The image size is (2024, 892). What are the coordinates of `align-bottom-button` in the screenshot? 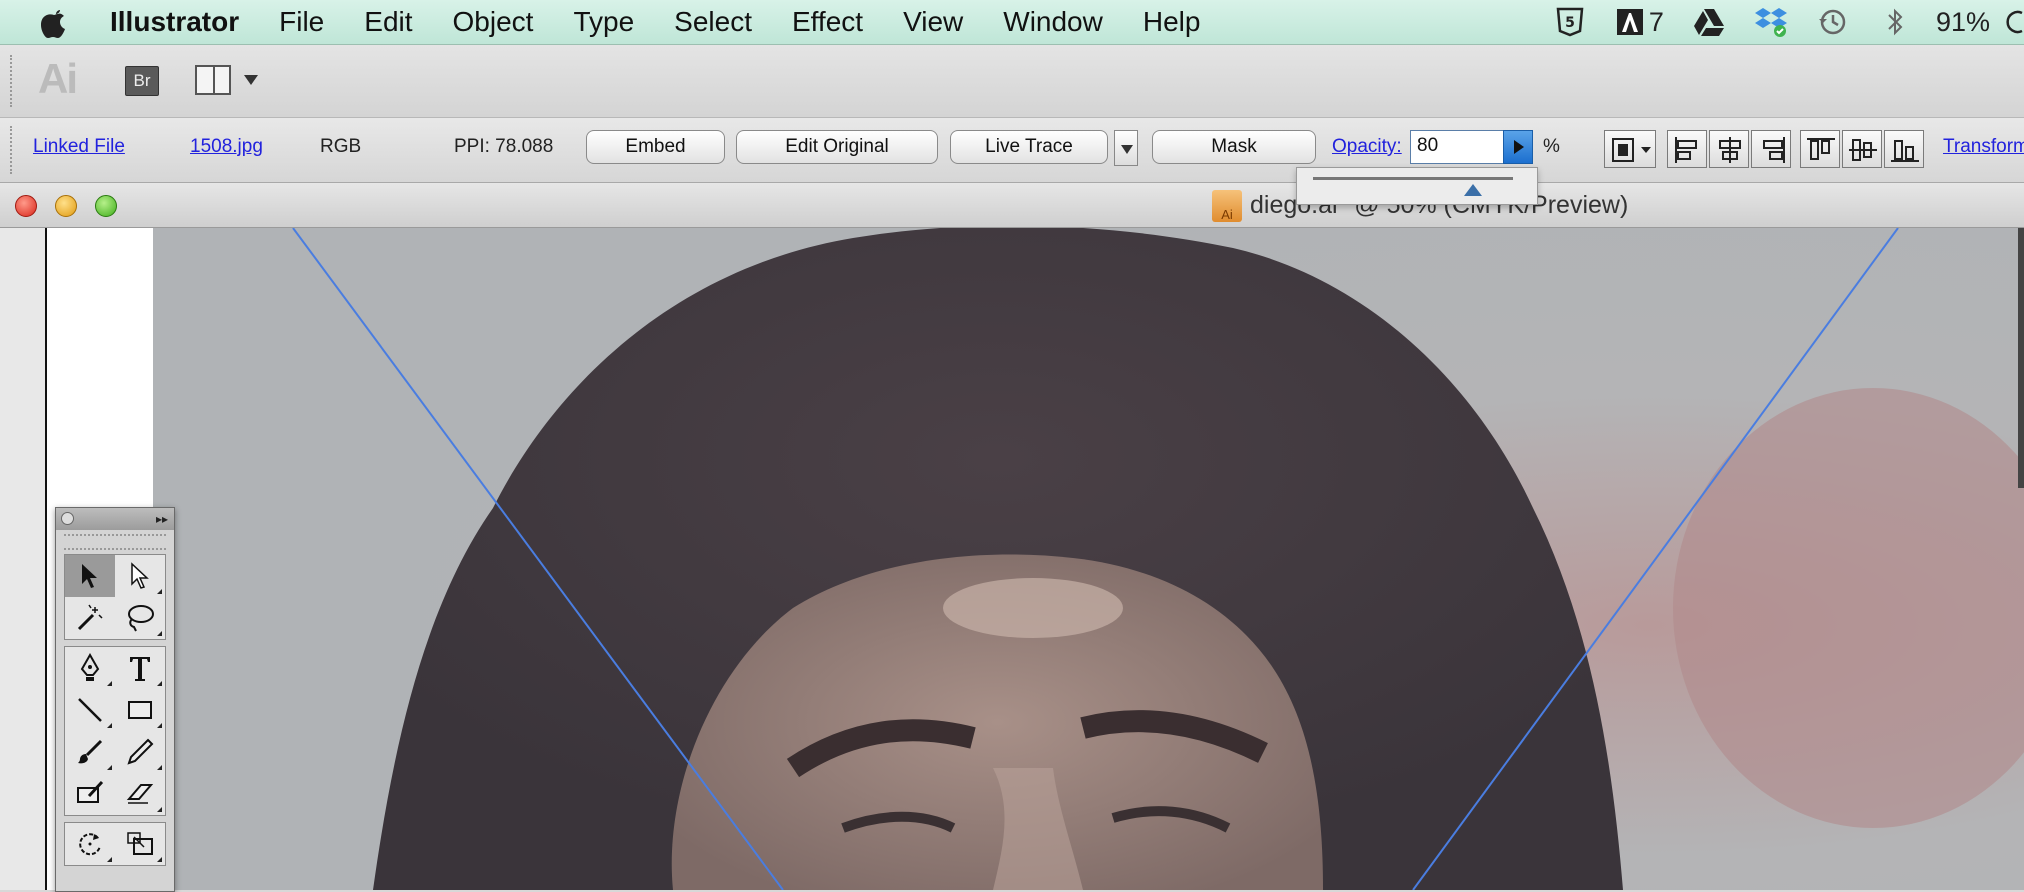 It's located at (1904, 149).